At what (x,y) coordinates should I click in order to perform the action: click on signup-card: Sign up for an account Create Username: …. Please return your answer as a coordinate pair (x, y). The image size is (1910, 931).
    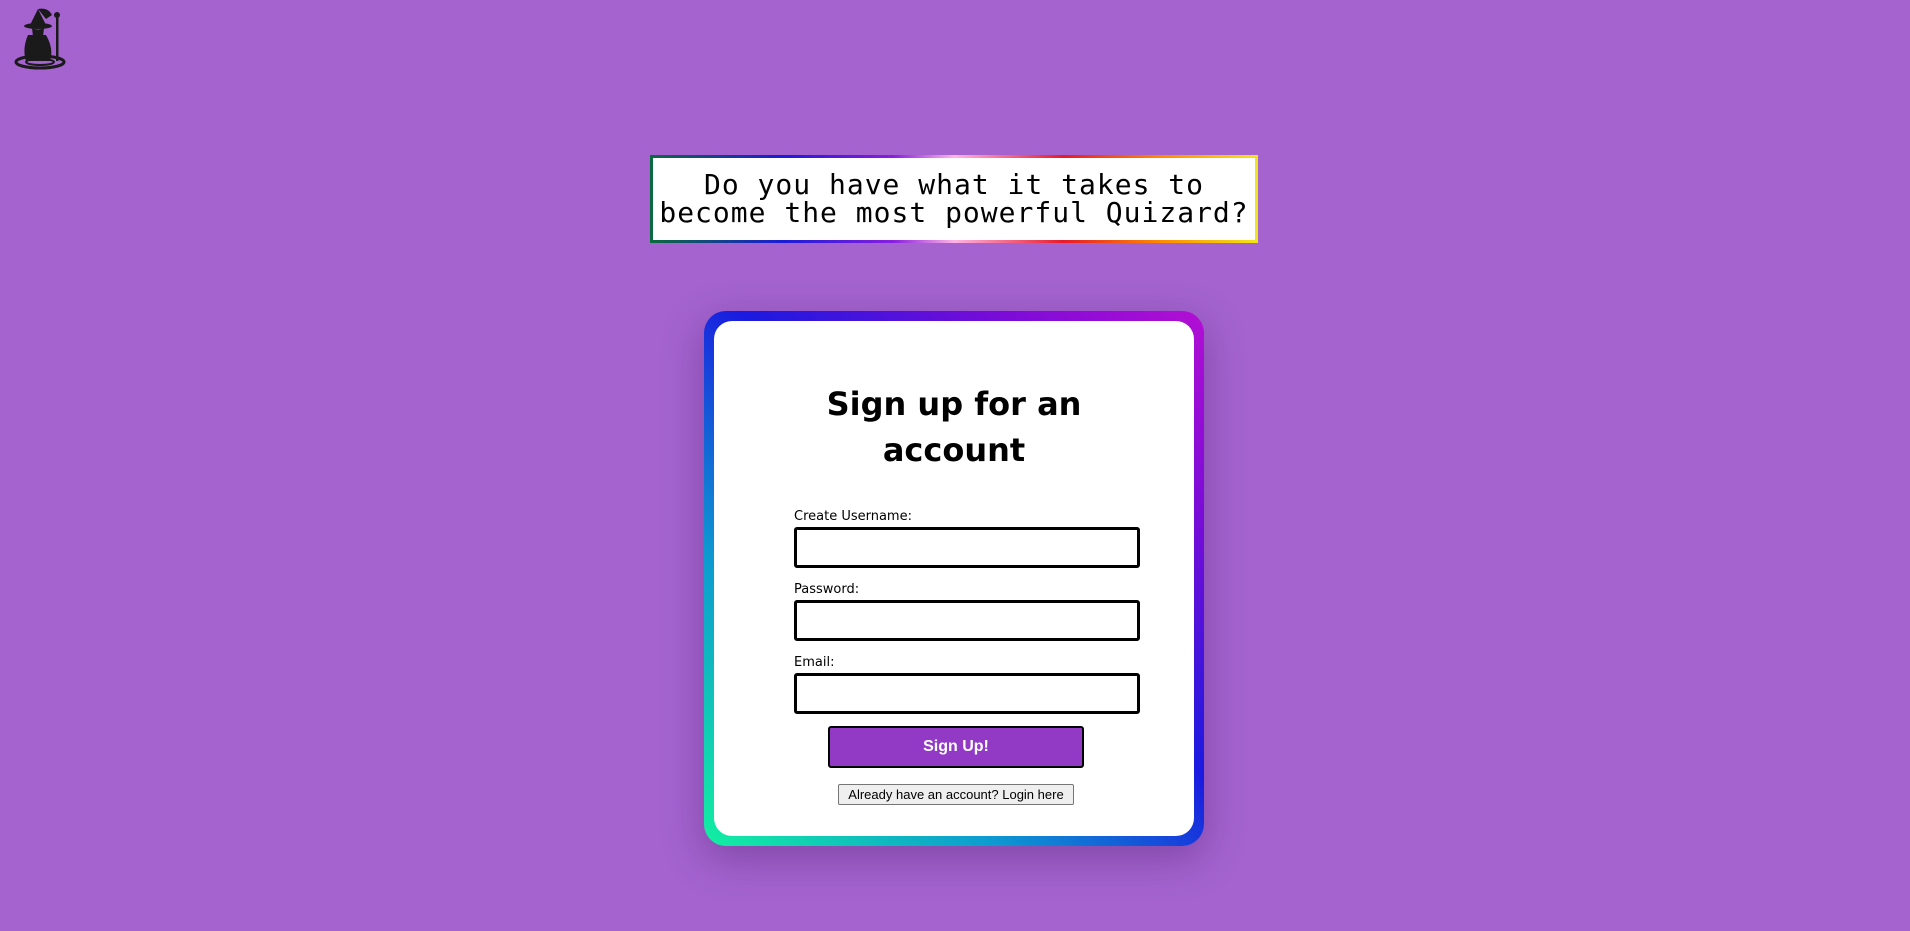
    Looking at the image, I should click on (954, 578).